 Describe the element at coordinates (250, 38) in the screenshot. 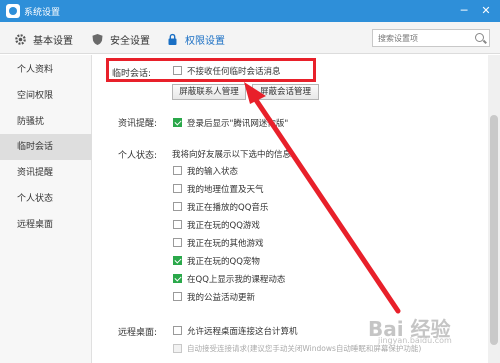

I see `tab-bar: 基本设置 安全设置 权限设置` at that location.